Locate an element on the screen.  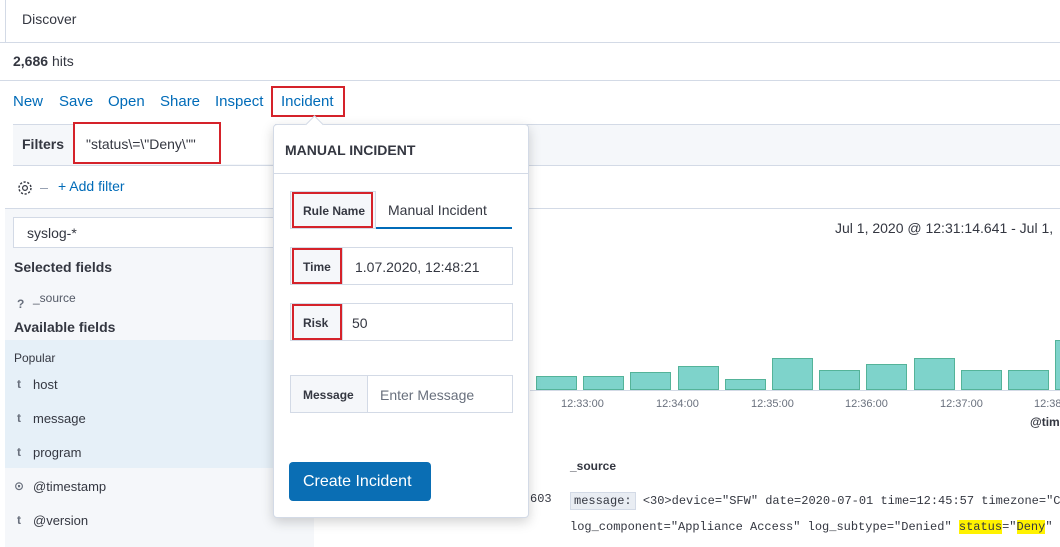
deny-highlight: Deny is located at coordinates (1031, 527).